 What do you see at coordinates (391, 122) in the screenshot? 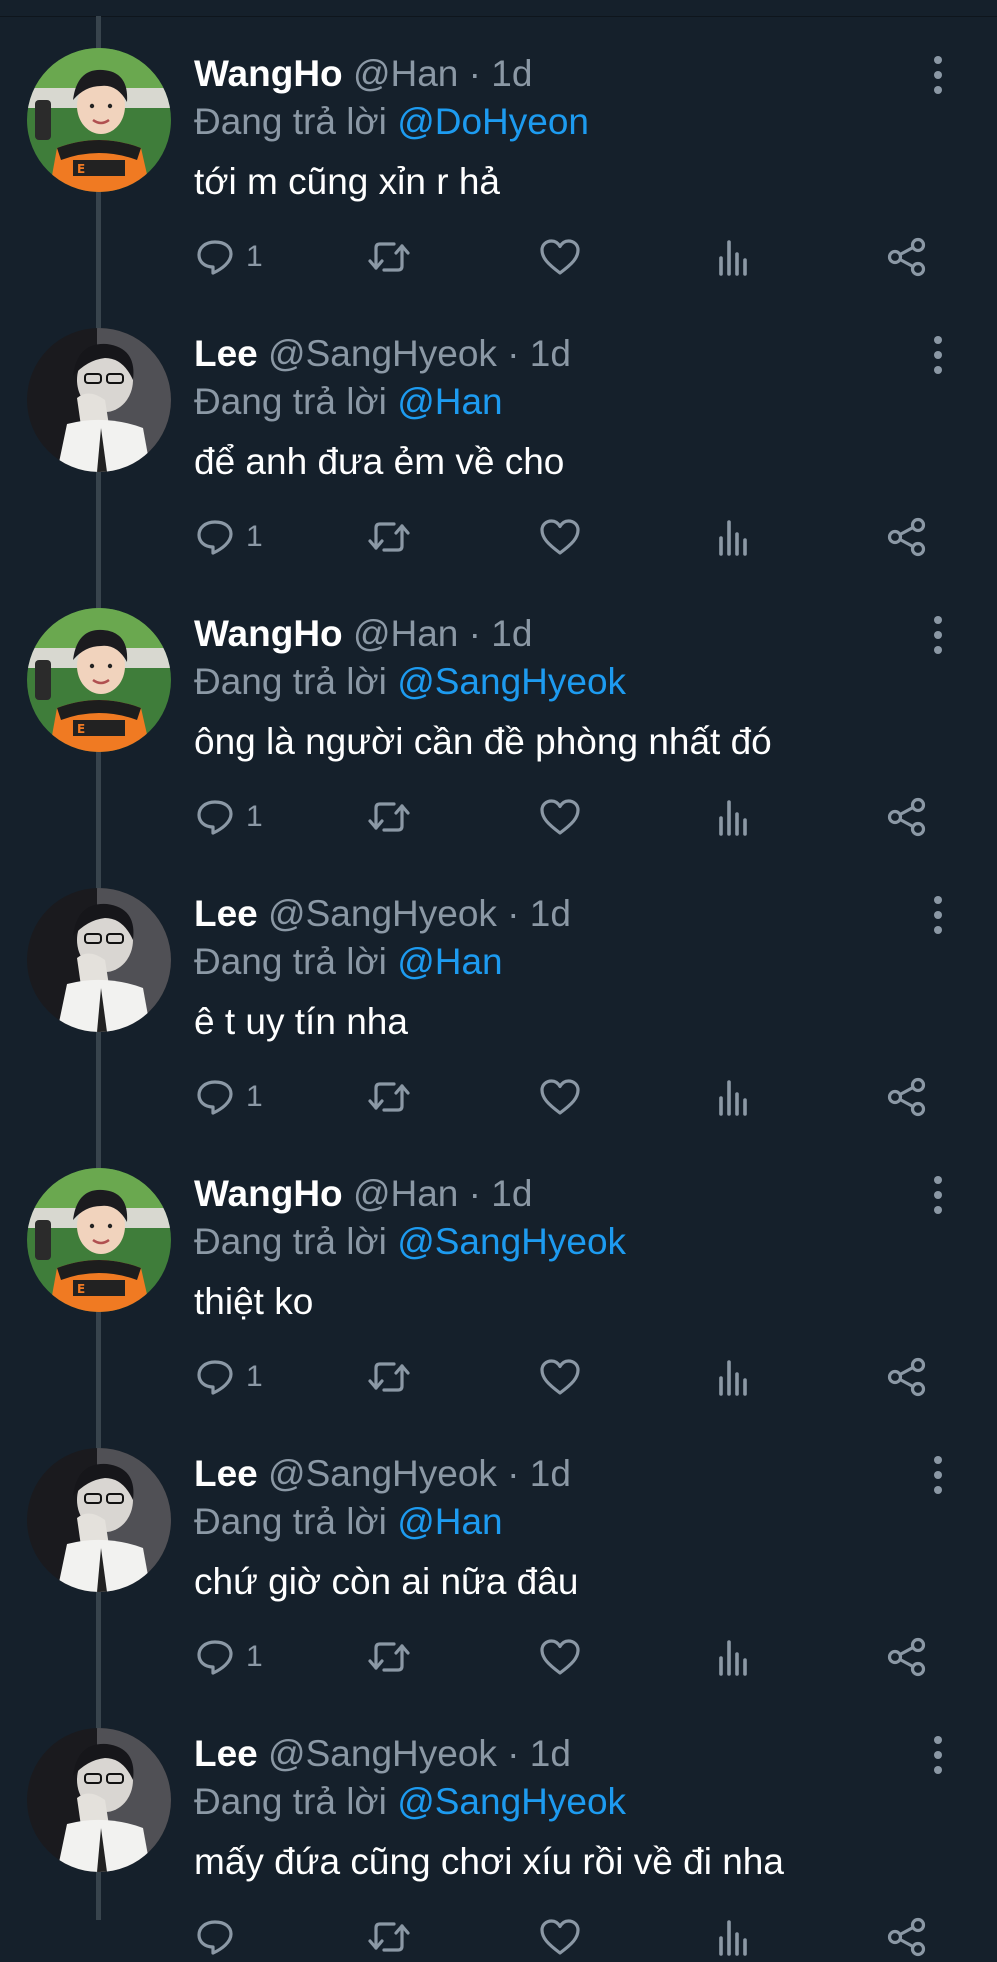
I see `replying-to: Đang trả lời @DoHyeon` at bounding box center [391, 122].